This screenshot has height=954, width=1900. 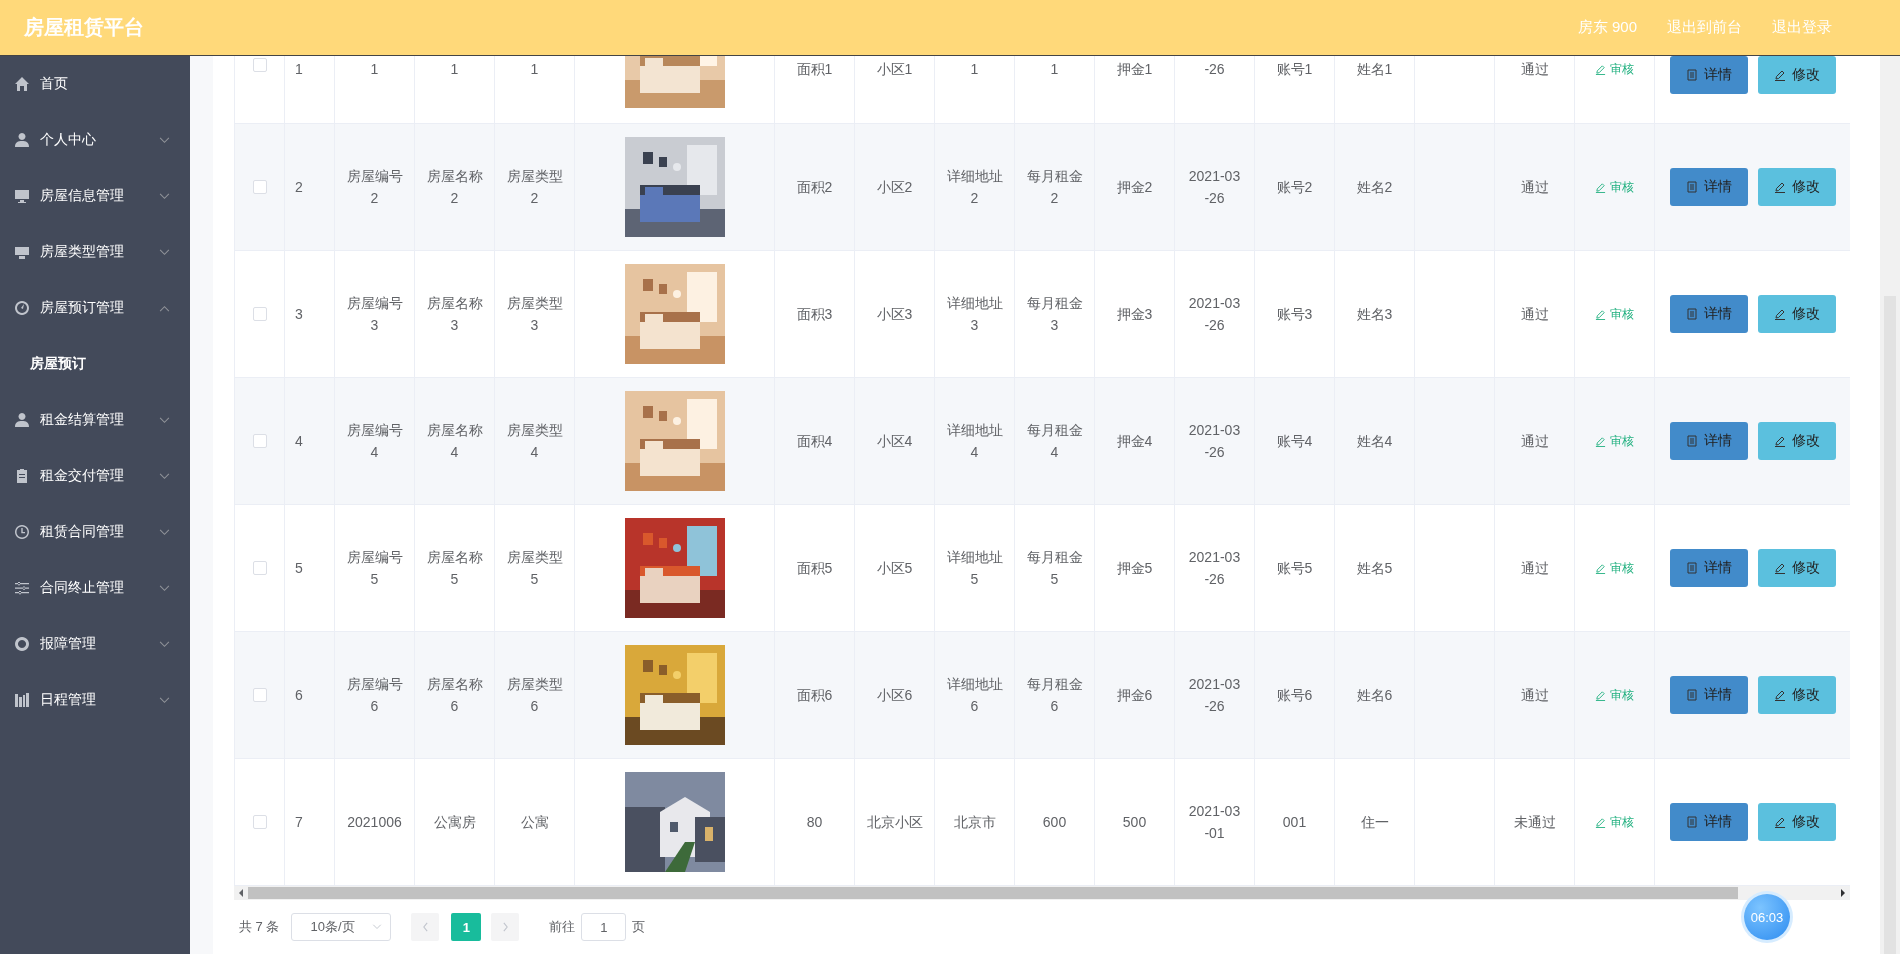 I want to click on ring-icon, so click(x=22, y=644).